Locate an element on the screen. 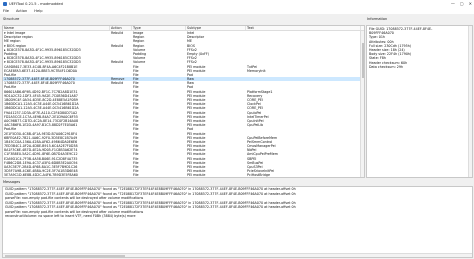 The height and width of the screenshot is (259, 474). window-titlebar: UEFITool 0.21.5 - modmodded — ▢ ✕ is located at coordinates (237, 4).